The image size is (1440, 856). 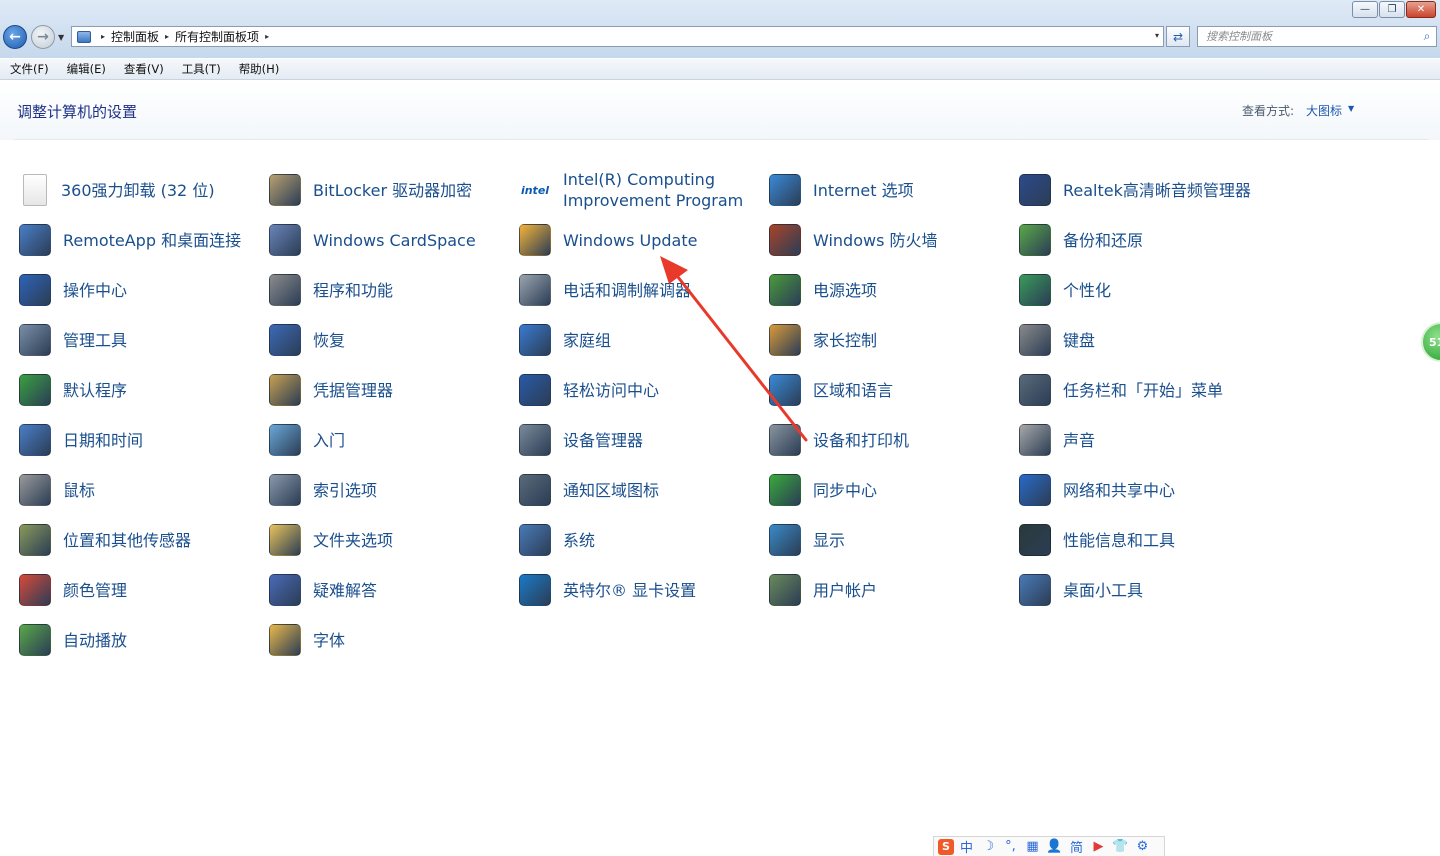 I want to click on control-panel-item-label: 显示, so click(x=829, y=540).